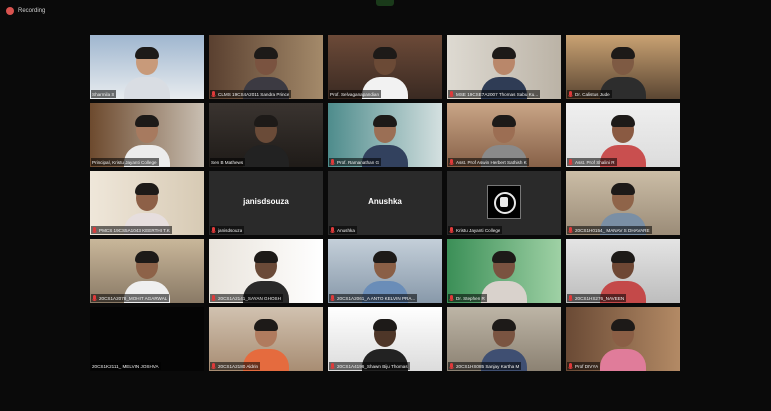  I want to click on recording-indicator: Recording, so click(25, 11).